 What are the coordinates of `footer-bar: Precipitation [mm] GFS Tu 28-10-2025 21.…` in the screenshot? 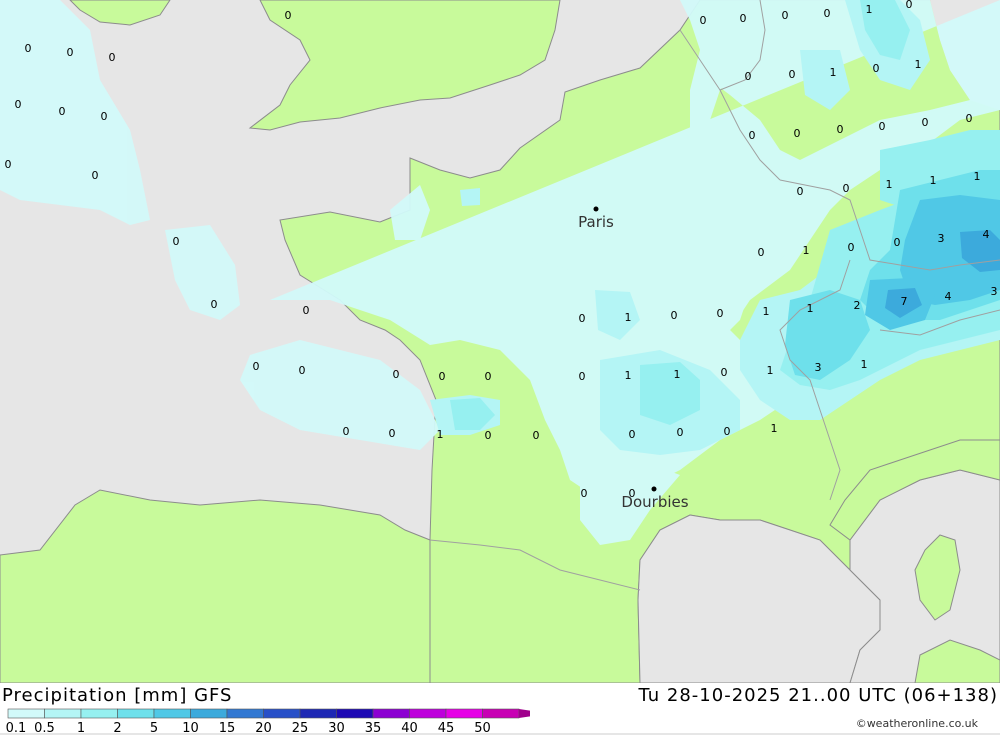 It's located at (500, 709).